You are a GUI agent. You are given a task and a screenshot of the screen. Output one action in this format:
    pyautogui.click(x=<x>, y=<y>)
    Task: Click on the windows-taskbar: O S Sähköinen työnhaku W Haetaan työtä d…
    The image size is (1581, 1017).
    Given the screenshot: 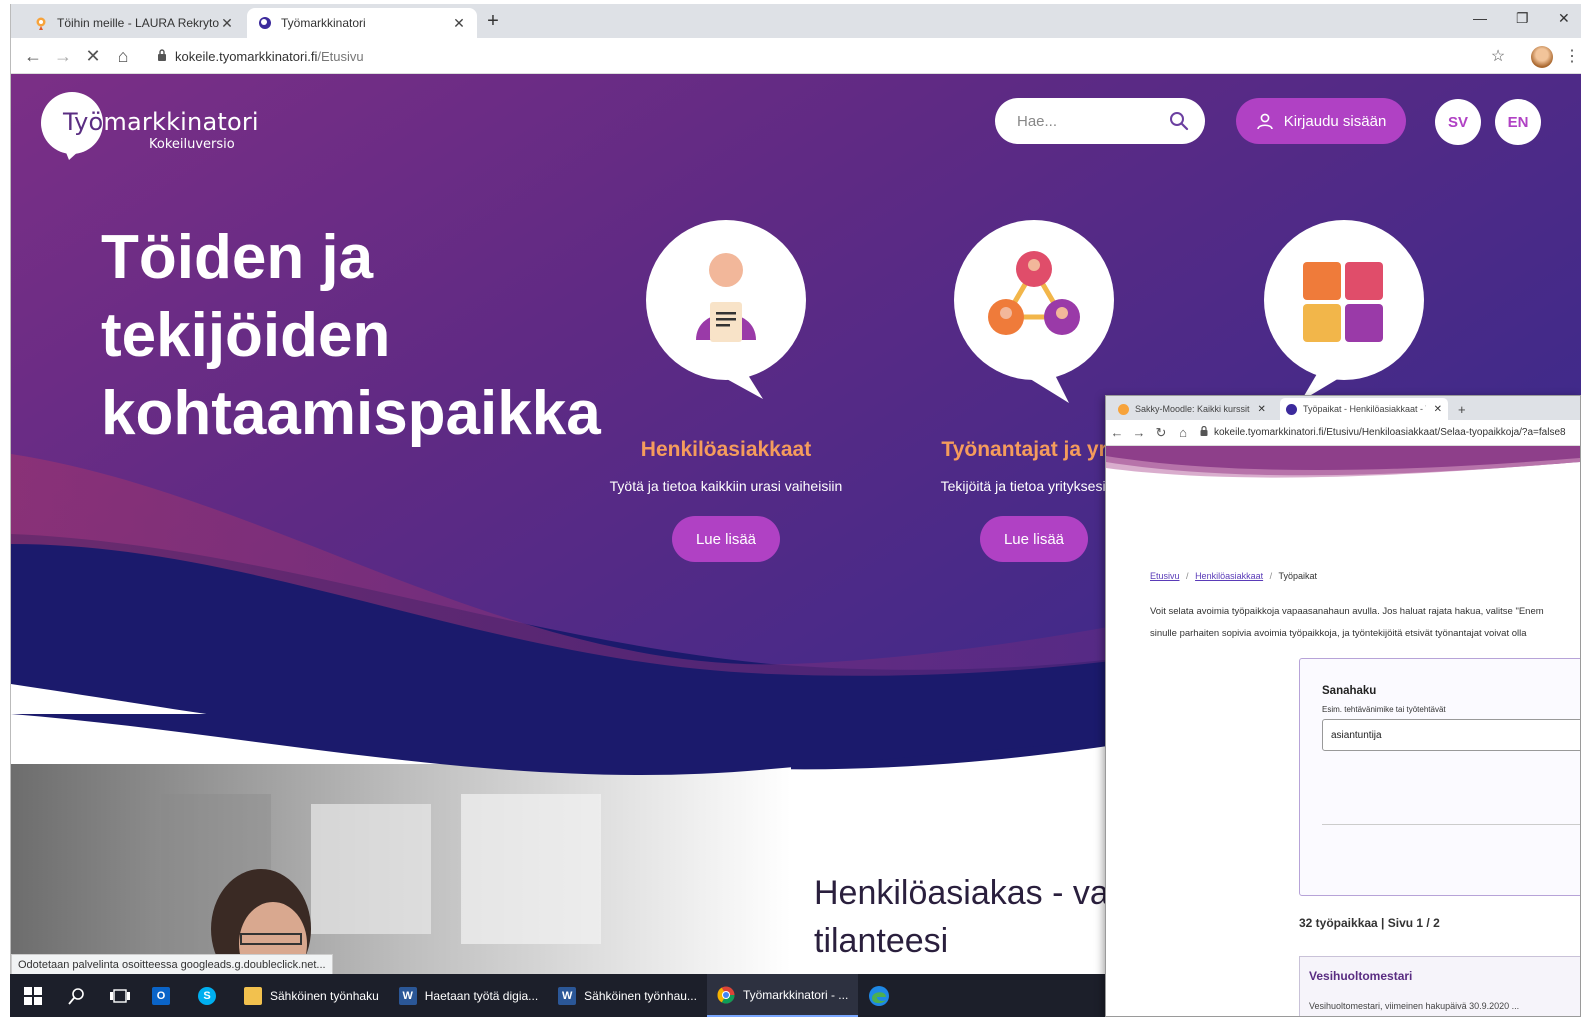 What is the action you would take?
    pyautogui.click(x=558, y=995)
    